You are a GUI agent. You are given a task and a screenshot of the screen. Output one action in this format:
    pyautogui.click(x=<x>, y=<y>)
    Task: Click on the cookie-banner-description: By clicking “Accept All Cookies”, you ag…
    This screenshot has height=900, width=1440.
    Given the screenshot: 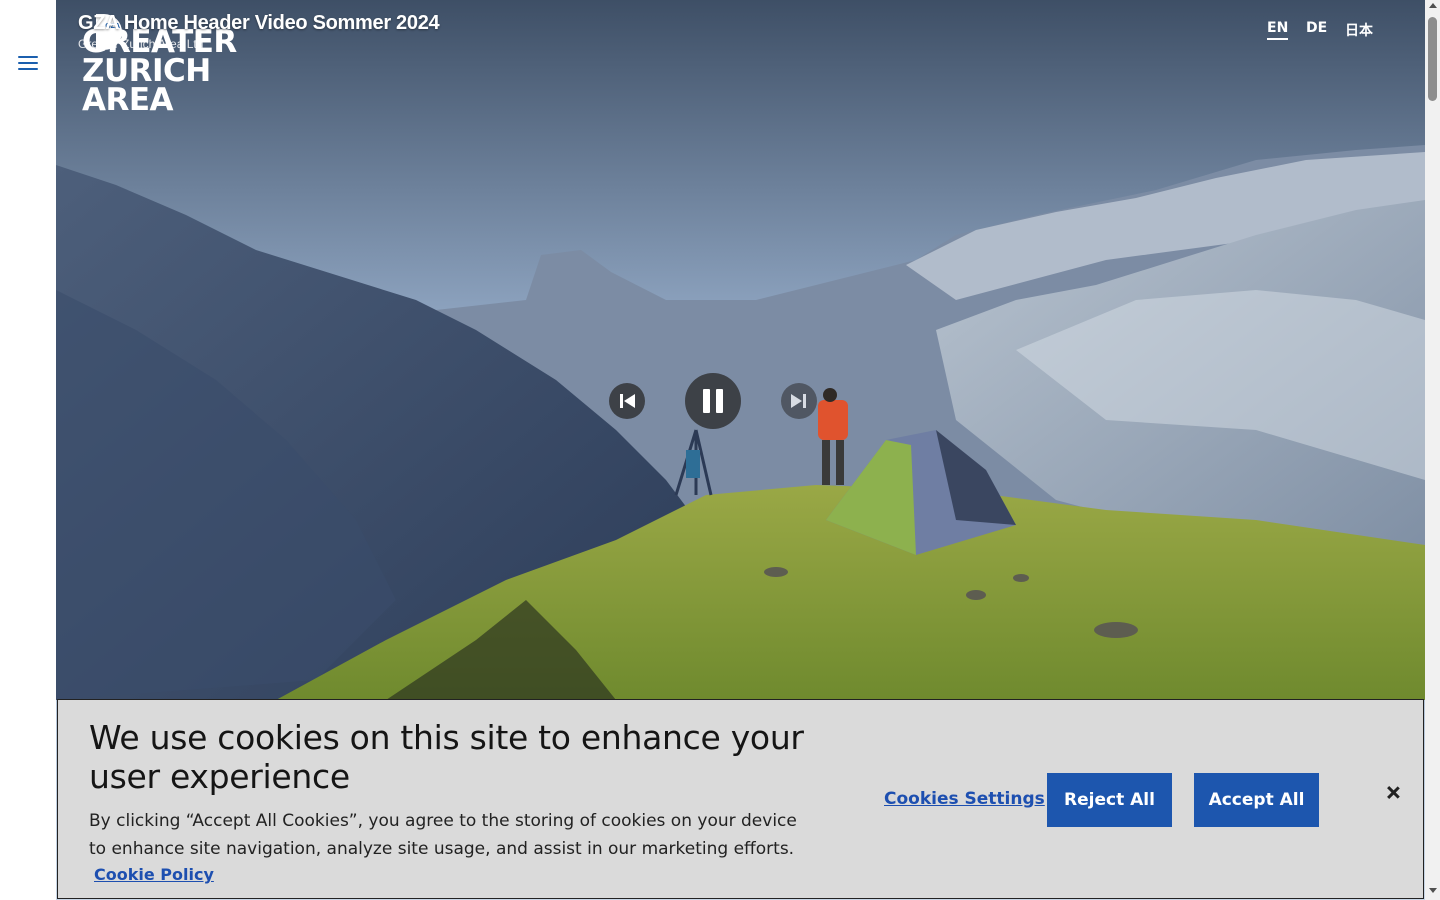 What is the action you would take?
    pyautogui.click(x=443, y=835)
    